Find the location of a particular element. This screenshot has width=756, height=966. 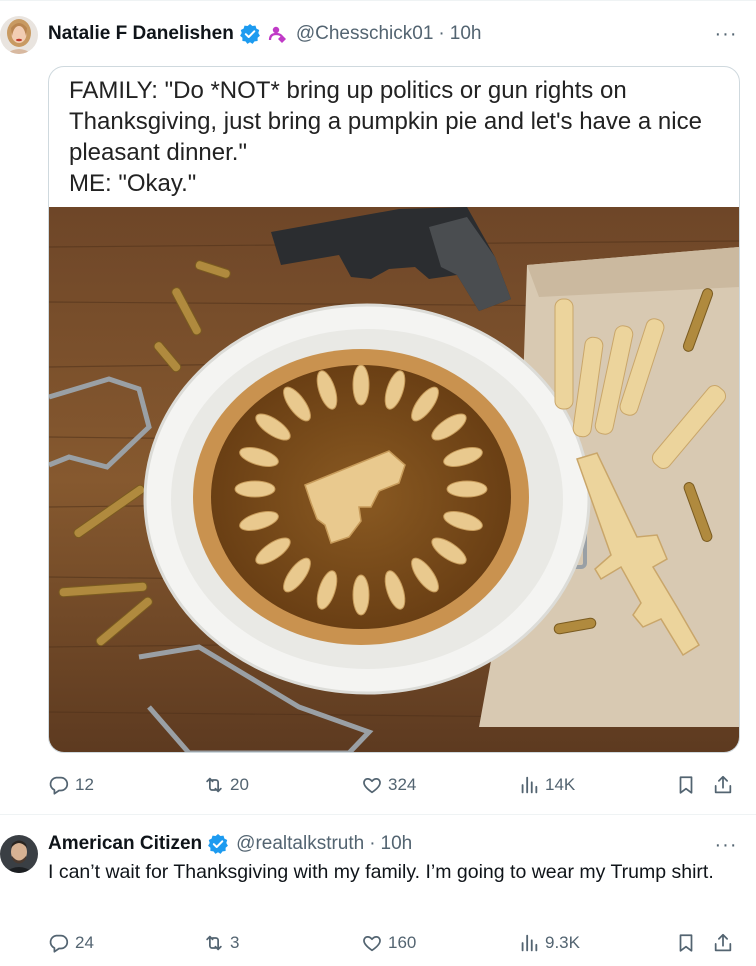

tweet-header: American Citizen @realtalkstruth · 10h is located at coordinates (230, 844).